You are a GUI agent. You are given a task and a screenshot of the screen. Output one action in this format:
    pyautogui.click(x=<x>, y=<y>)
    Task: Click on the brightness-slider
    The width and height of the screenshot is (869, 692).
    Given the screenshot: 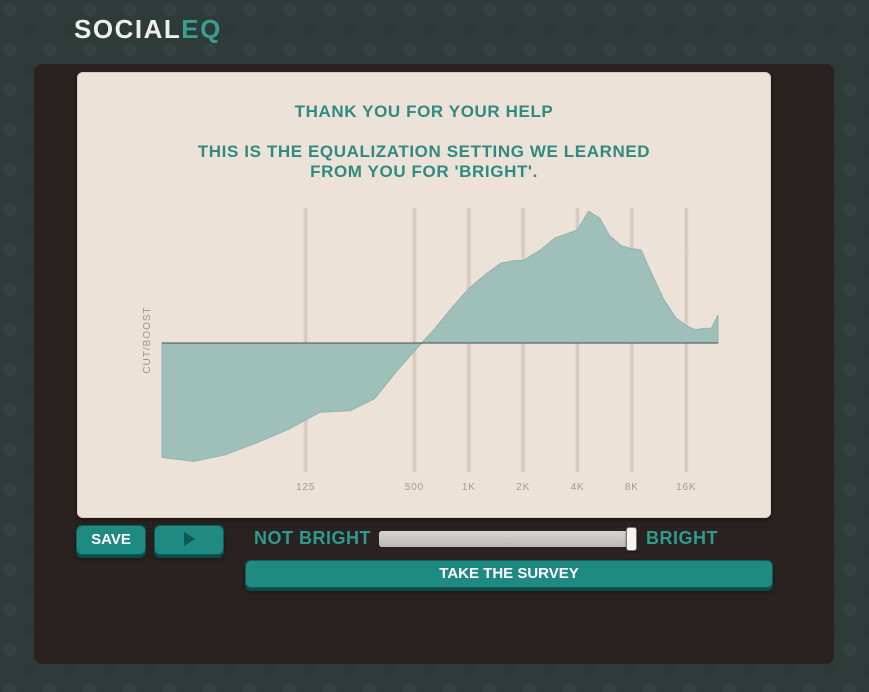 What is the action you would take?
    pyautogui.click(x=508, y=539)
    